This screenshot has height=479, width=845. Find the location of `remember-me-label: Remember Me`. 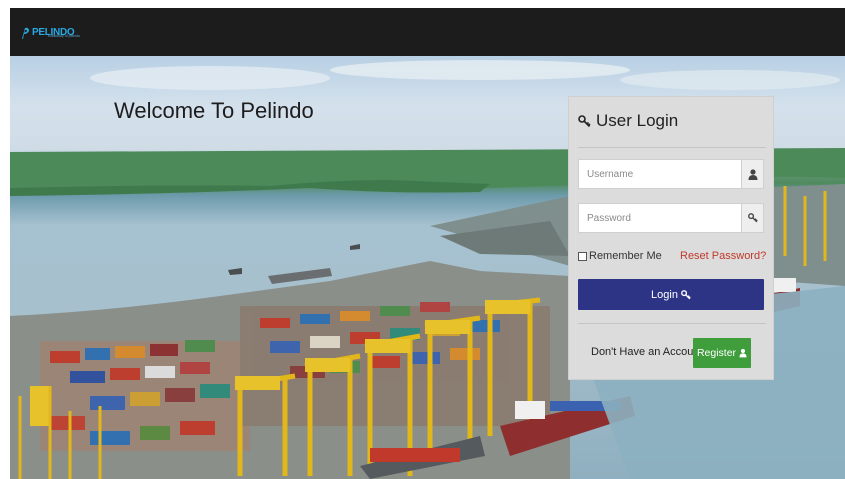

remember-me-label: Remember Me is located at coordinates (625, 256).